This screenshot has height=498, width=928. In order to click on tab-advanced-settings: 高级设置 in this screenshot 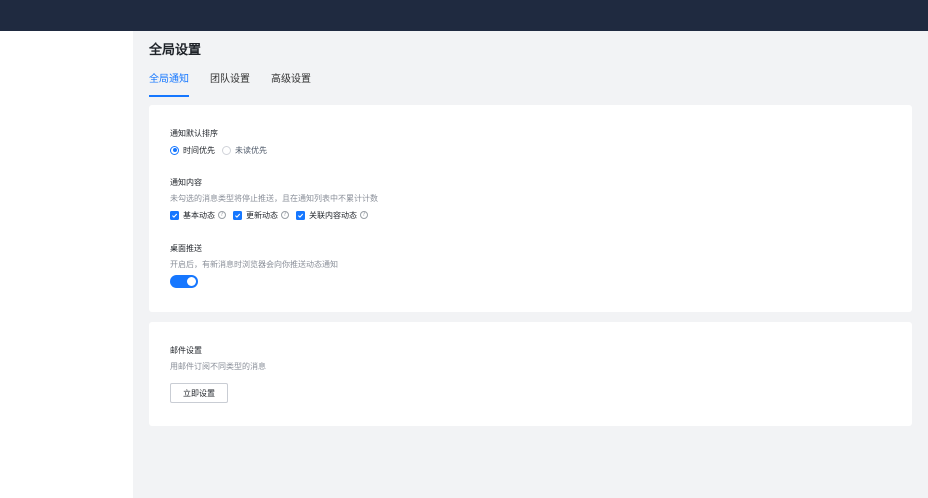, I will do `click(291, 85)`.